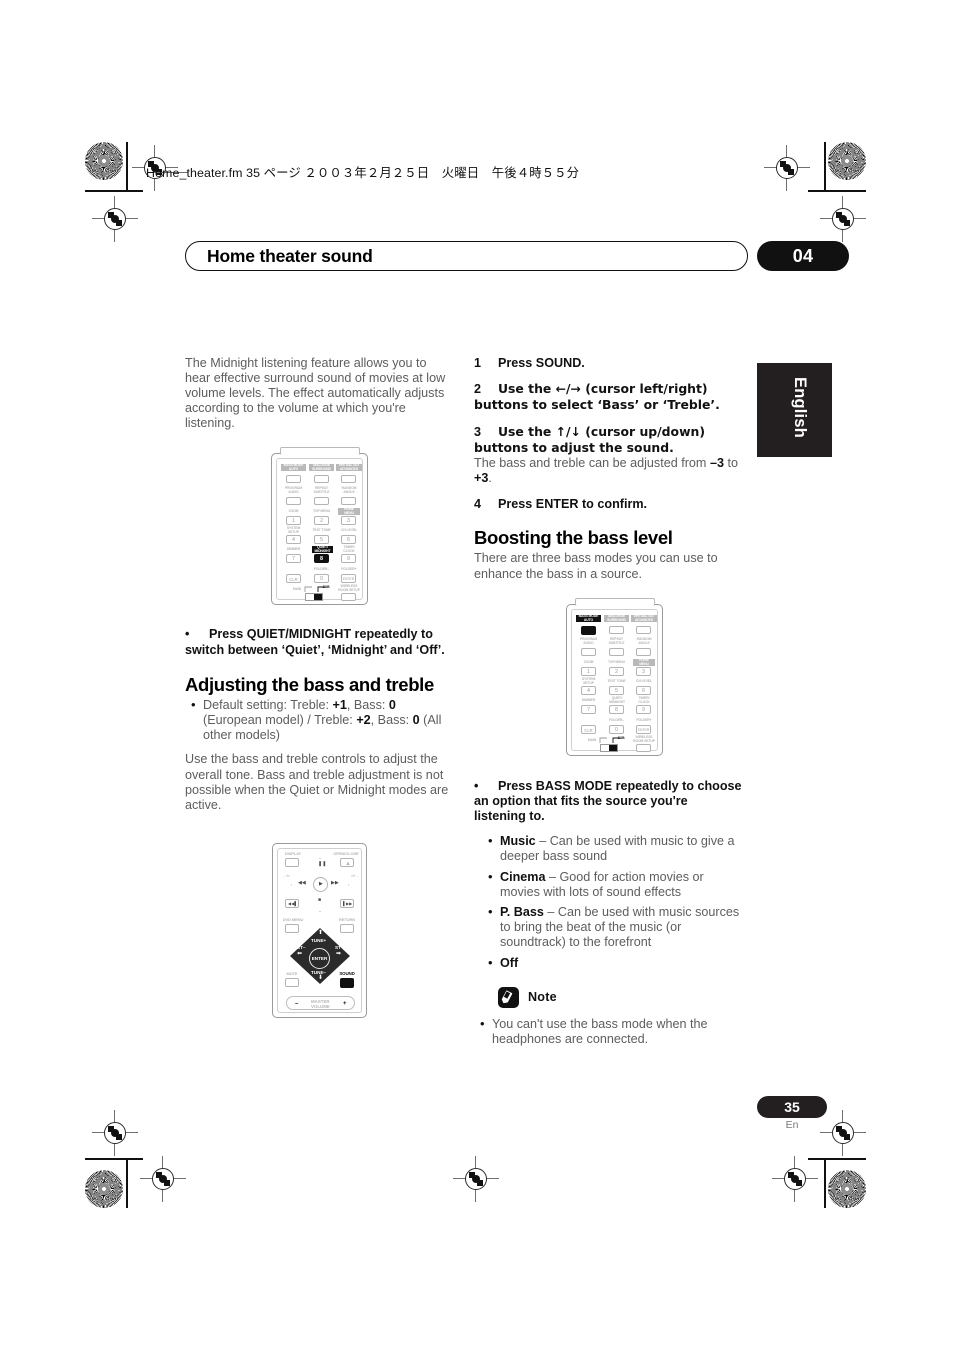 The height and width of the screenshot is (1351, 954). What do you see at coordinates (268, 704) in the screenshot?
I see `default-prefix: Default setting: Treble:` at bounding box center [268, 704].